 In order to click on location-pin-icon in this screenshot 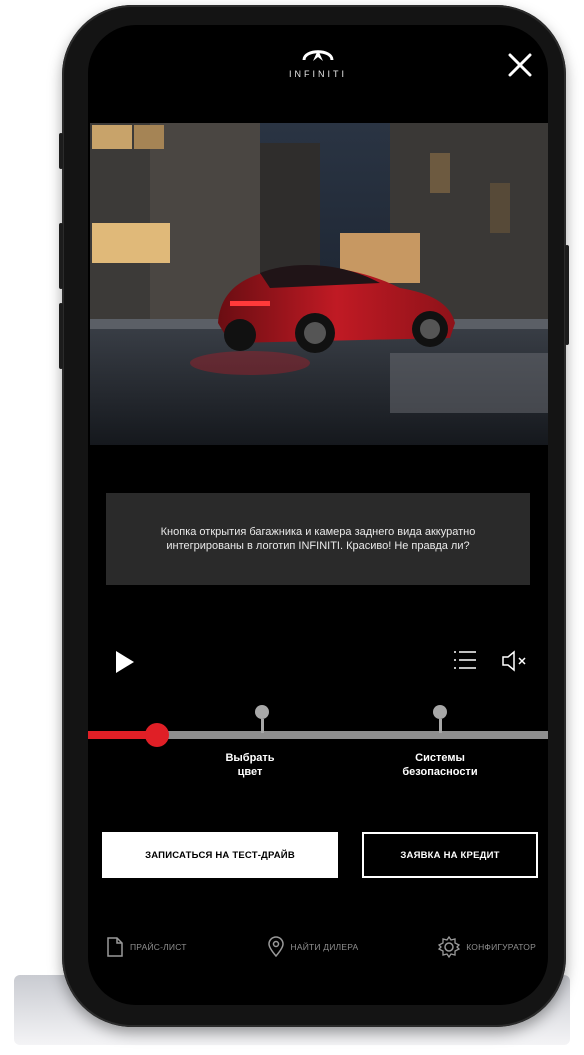, I will do `click(275, 947)`.